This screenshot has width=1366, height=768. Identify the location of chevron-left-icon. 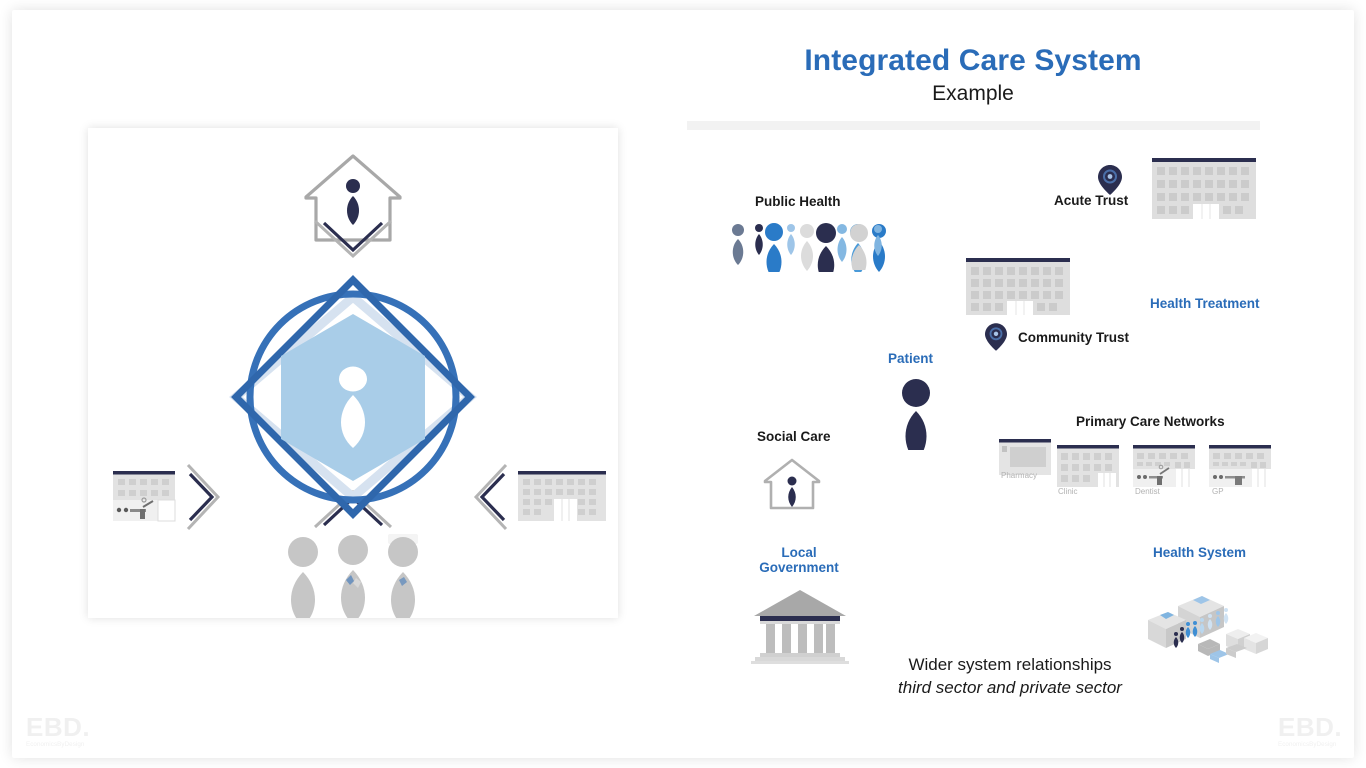
(490, 497).